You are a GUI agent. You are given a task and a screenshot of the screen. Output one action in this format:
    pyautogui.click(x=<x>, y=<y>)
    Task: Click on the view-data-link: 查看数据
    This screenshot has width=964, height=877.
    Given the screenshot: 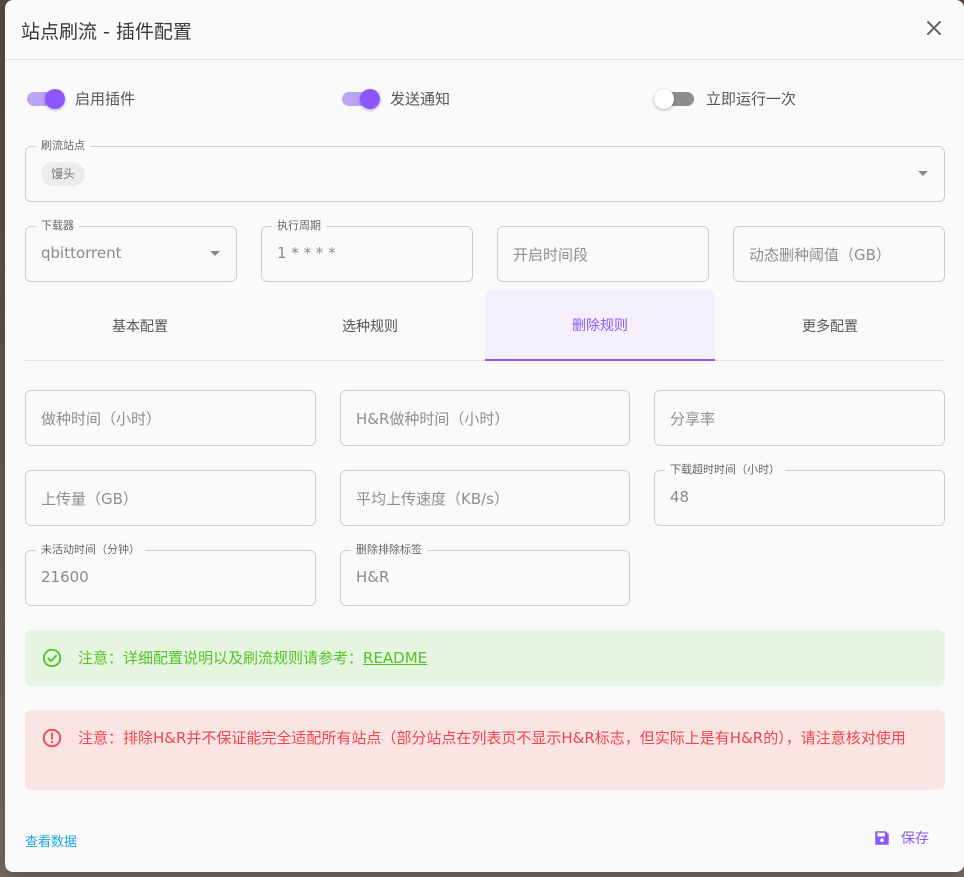 What is the action you would take?
    pyautogui.click(x=51, y=840)
    